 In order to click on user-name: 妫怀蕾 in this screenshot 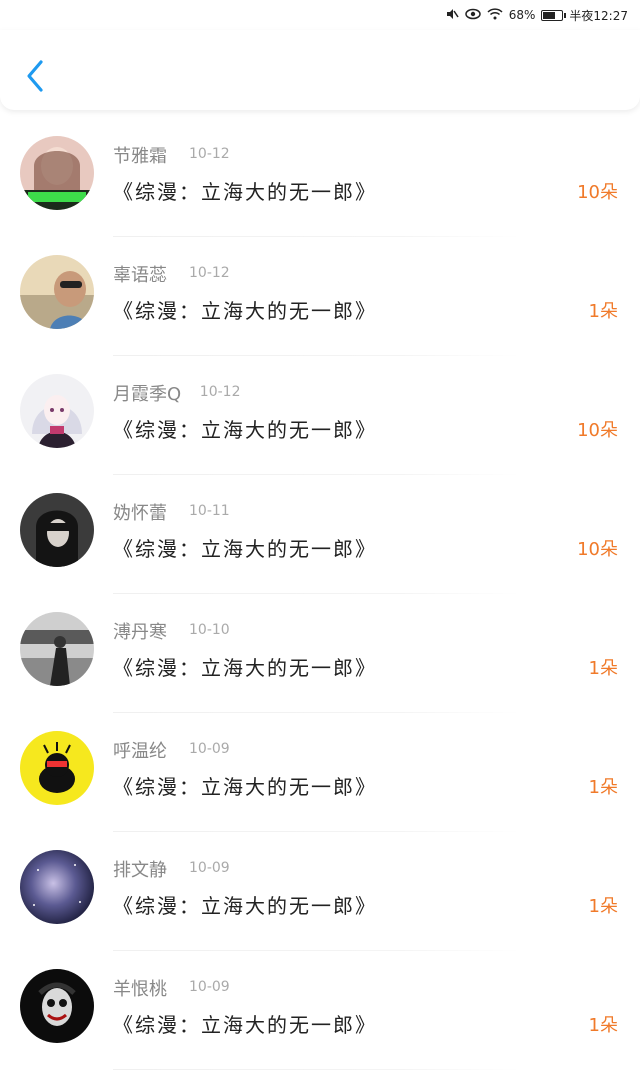, I will do `click(140, 513)`.